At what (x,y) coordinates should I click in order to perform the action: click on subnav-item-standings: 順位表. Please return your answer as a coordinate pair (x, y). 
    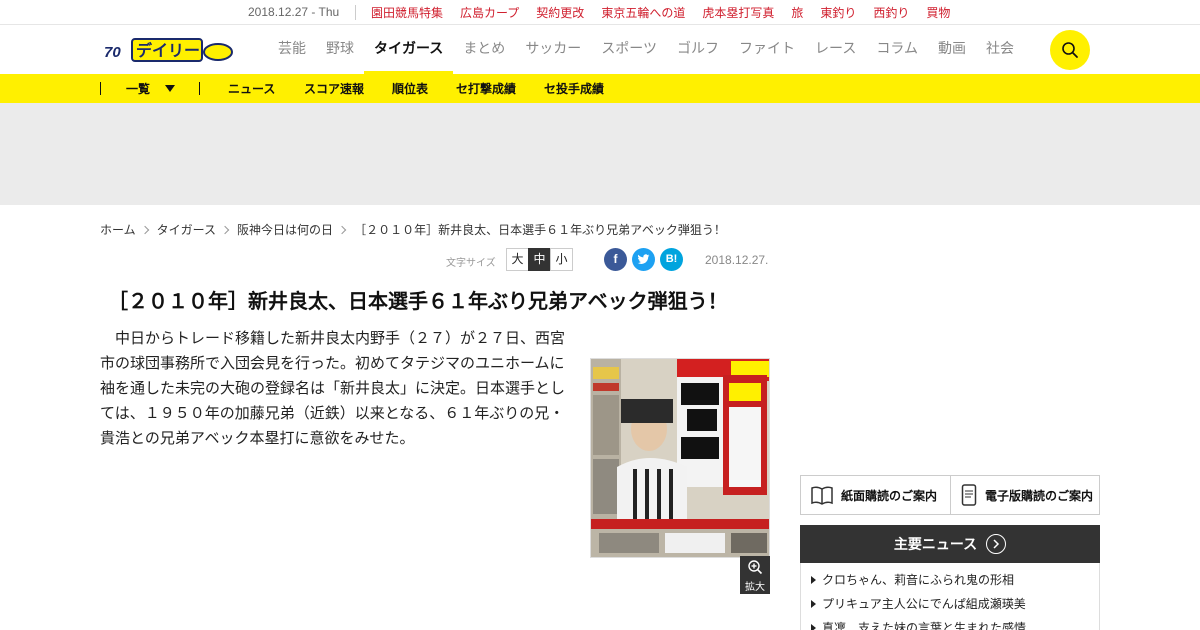
    Looking at the image, I should click on (410, 88).